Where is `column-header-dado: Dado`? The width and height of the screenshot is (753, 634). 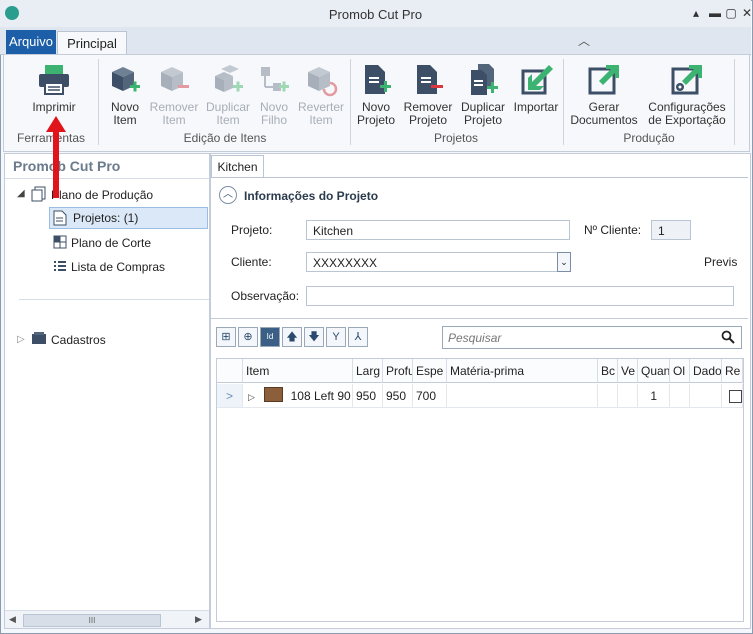 column-header-dado: Dado is located at coordinates (706, 371).